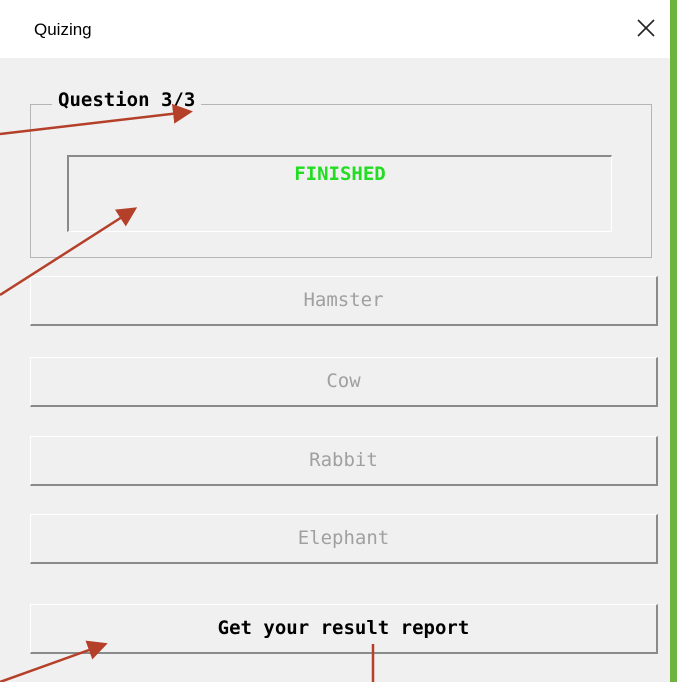  Describe the element at coordinates (54, 661) in the screenshot. I see `annotation-arrow-report` at that location.